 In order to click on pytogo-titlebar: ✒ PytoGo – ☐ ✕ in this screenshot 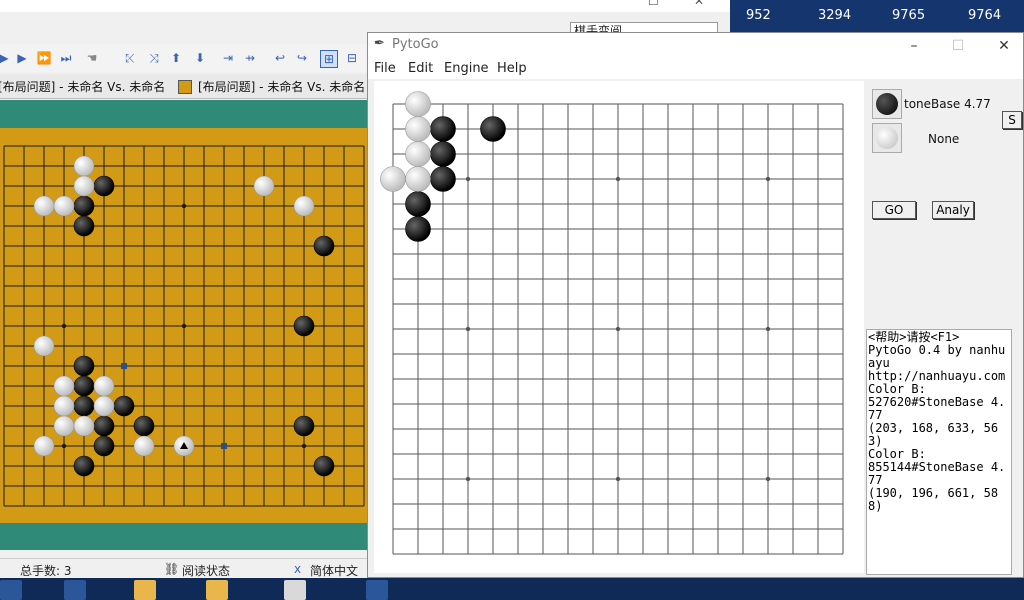, I will do `click(695, 46)`.